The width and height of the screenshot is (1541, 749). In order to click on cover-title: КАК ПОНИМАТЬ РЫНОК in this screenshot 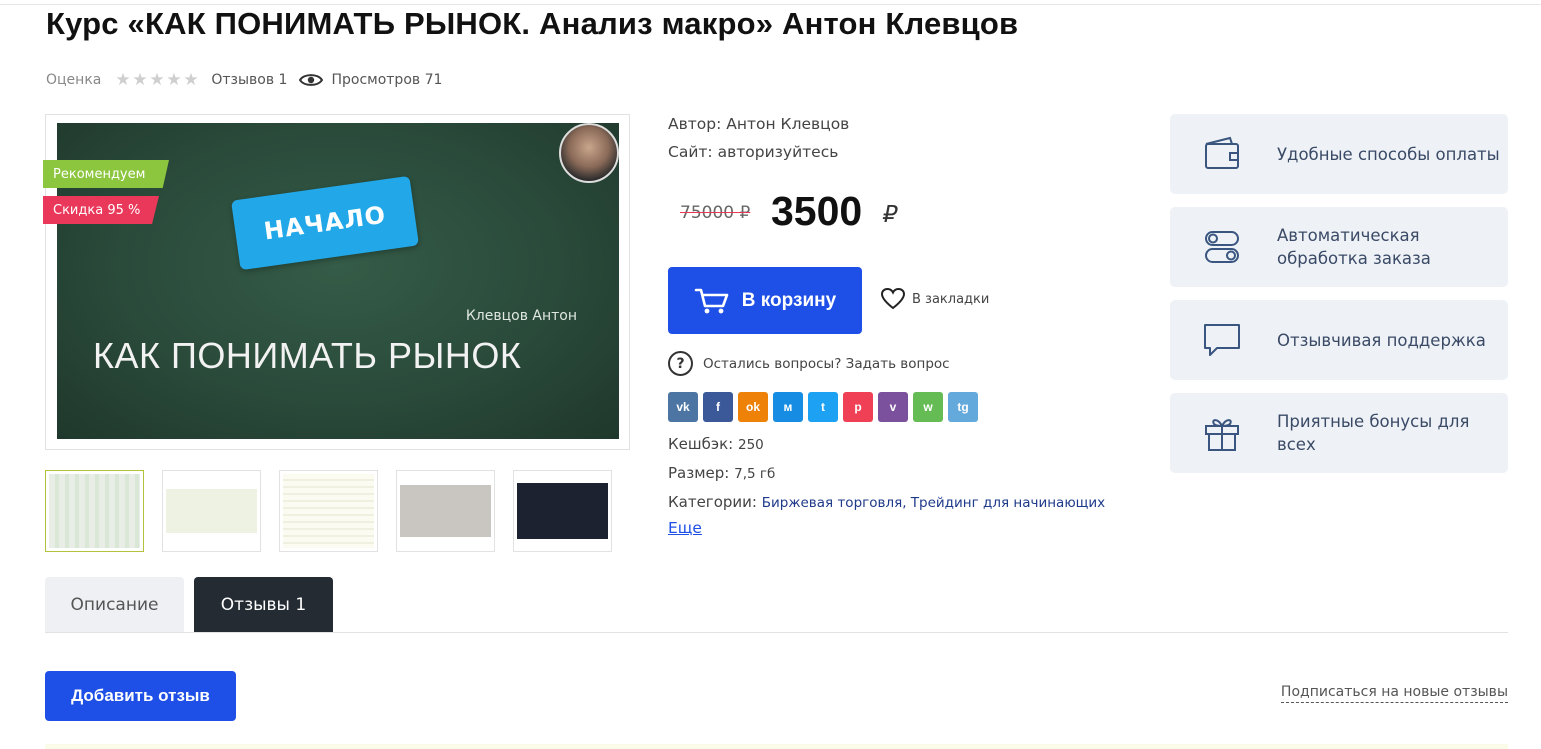, I will do `click(307, 355)`.